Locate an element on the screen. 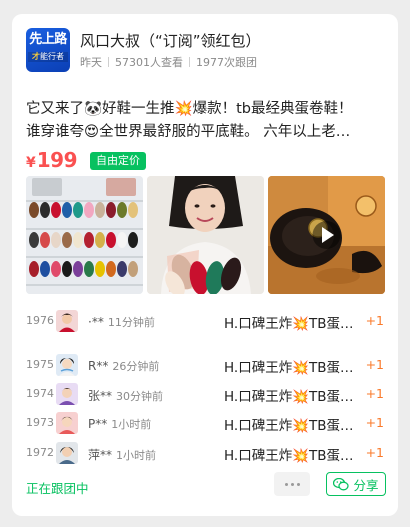 The height and width of the screenshot is (527, 410). order-time: 26分钟前 is located at coordinates (136, 366).